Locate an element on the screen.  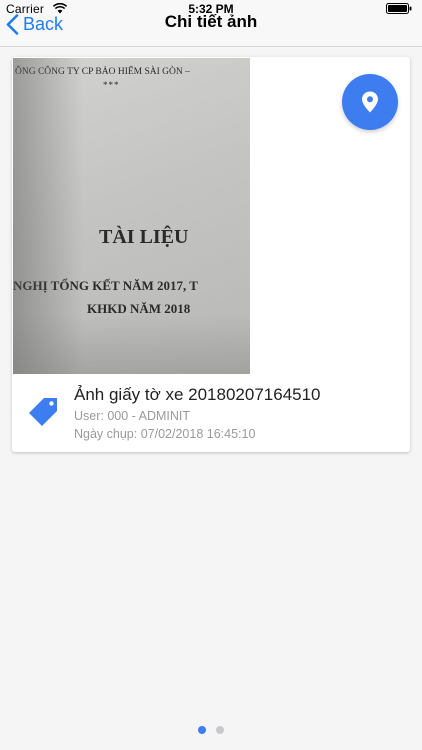
location-pin-icon is located at coordinates (370, 102).